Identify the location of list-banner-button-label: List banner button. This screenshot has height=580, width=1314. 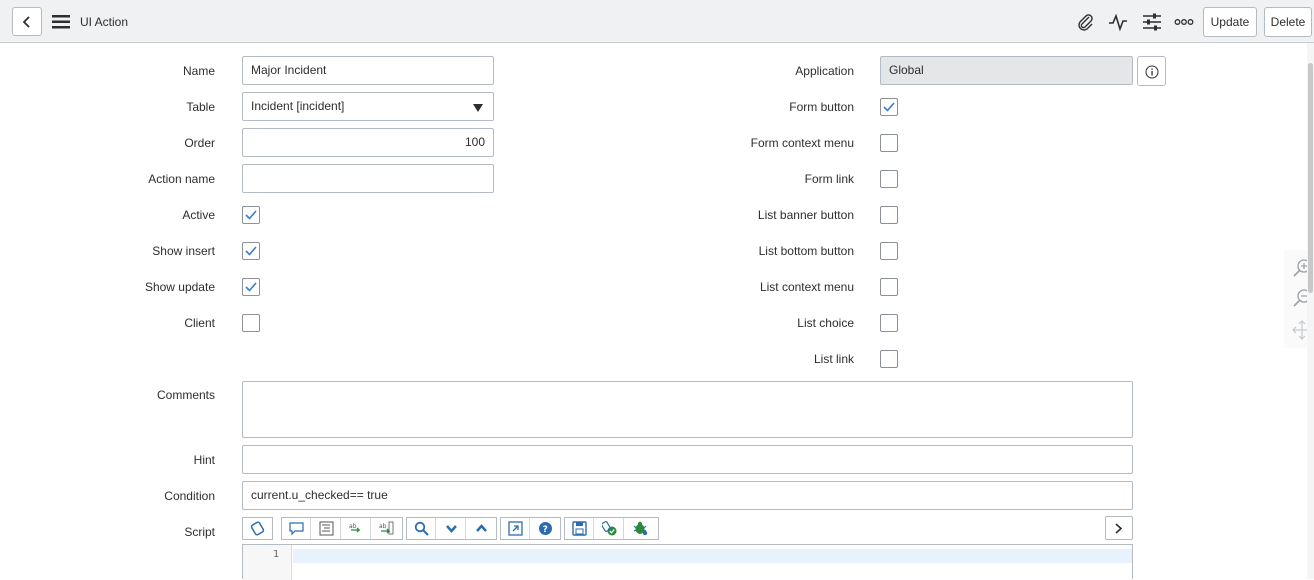
(805, 215).